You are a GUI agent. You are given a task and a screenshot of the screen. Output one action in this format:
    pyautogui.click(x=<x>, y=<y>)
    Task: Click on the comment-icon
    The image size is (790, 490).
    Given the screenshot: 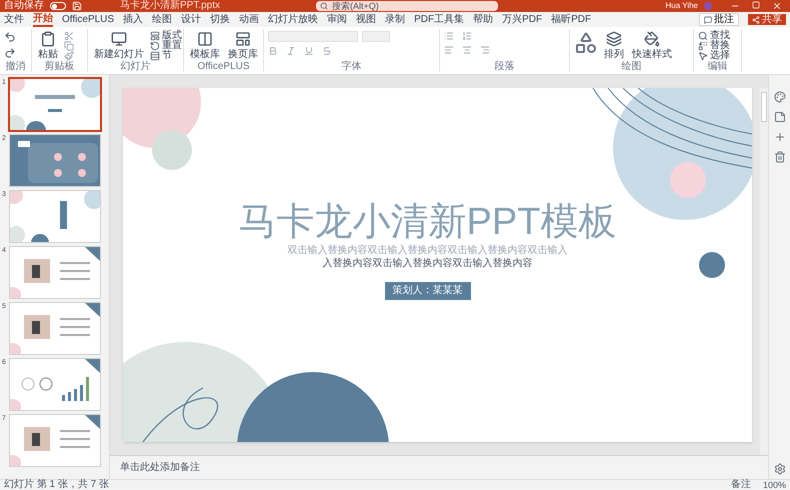 What is the action you would take?
    pyautogui.click(x=708, y=20)
    